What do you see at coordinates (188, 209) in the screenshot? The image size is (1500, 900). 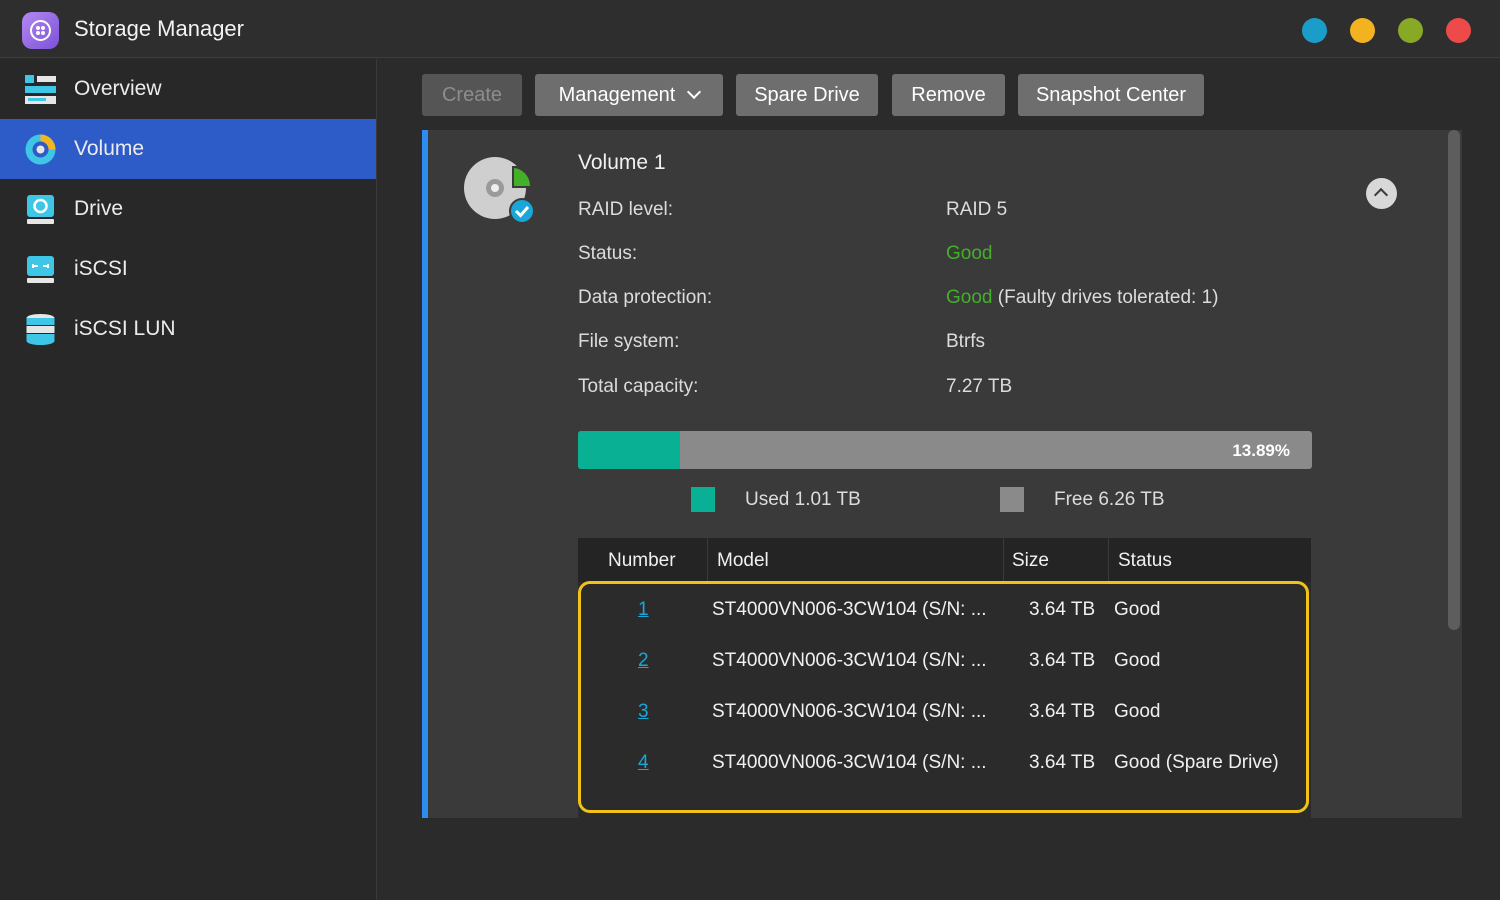 I see `sidebar-item-drive: Drive` at bounding box center [188, 209].